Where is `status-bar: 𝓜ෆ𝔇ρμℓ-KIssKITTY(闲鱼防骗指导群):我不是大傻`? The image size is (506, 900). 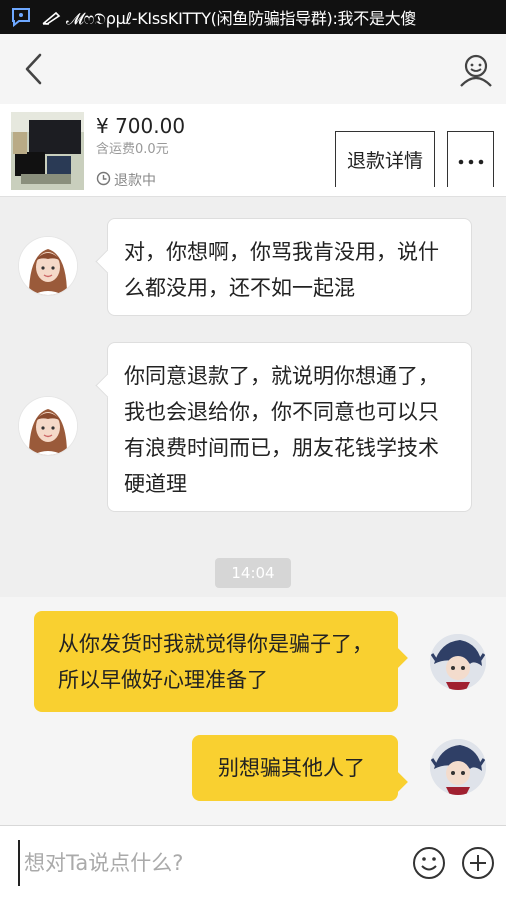 status-bar: 𝓜ෆ𝔇ρμℓ-KIssKITTY(闲鱼防骗指导群):我不是大傻 is located at coordinates (253, 17).